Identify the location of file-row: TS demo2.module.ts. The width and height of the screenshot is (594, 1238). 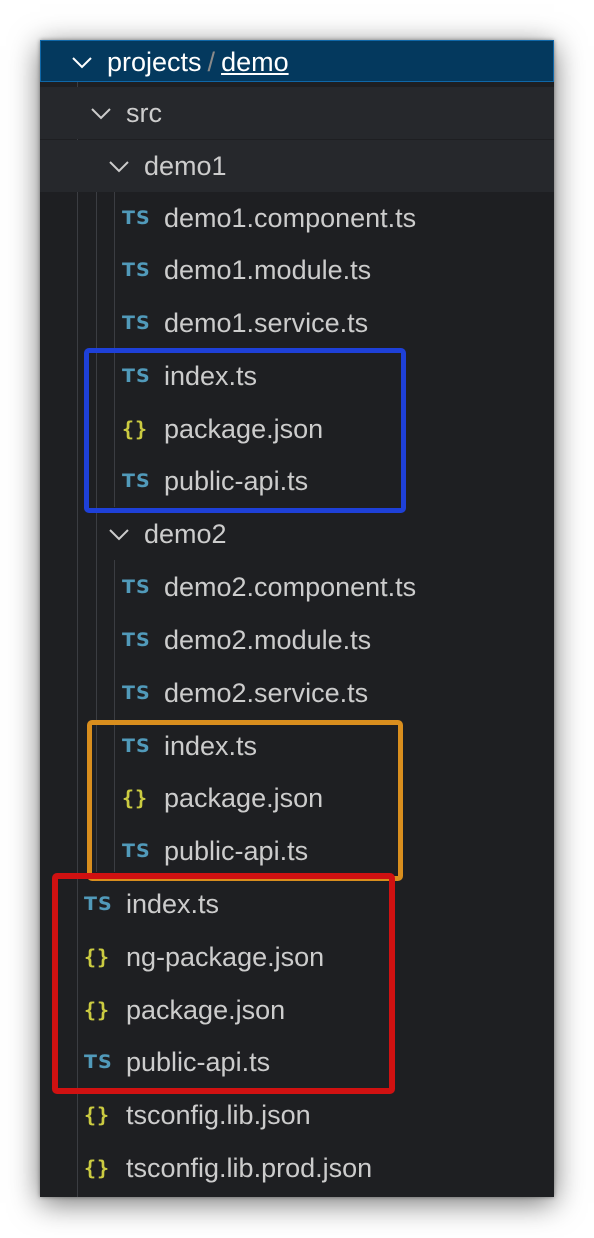
(297, 640).